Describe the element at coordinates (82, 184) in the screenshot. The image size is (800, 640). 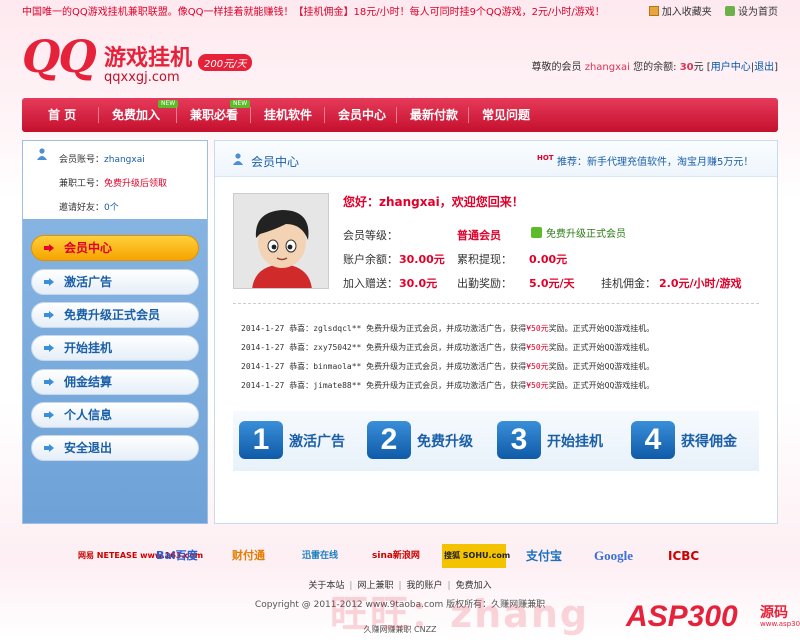
I see `job-id-label: 兼职工号：` at that location.